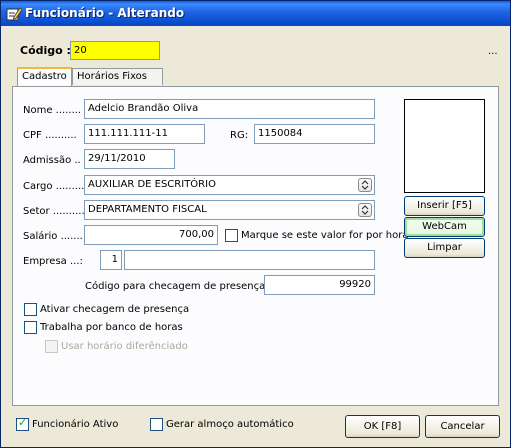  Describe the element at coordinates (325, 235) in the screenshot. I see `salario-por-hora-label: Marque se este valor for por hora` at that location.